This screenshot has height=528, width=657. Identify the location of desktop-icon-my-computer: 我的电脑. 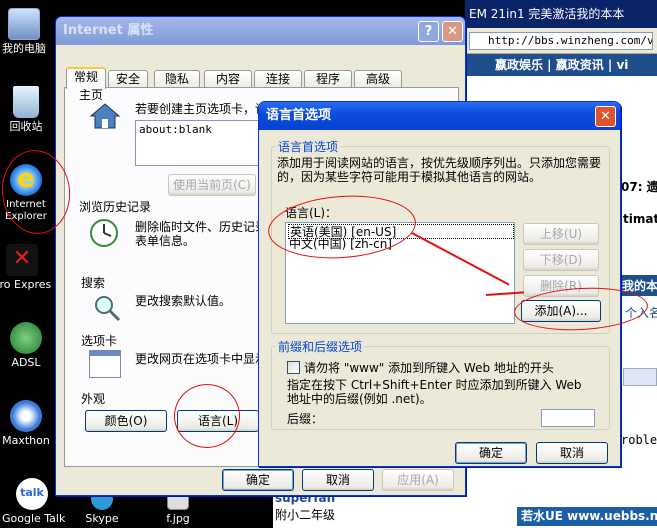
(27, 31).